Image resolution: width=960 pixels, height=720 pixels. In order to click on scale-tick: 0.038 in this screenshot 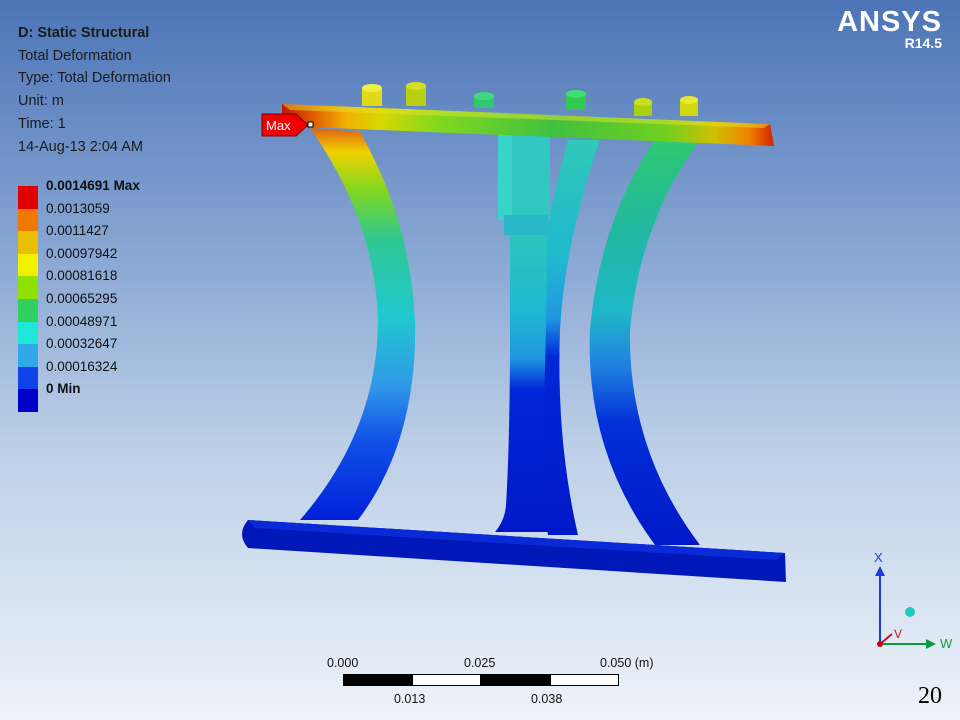, I will do `click(547, 699)`.